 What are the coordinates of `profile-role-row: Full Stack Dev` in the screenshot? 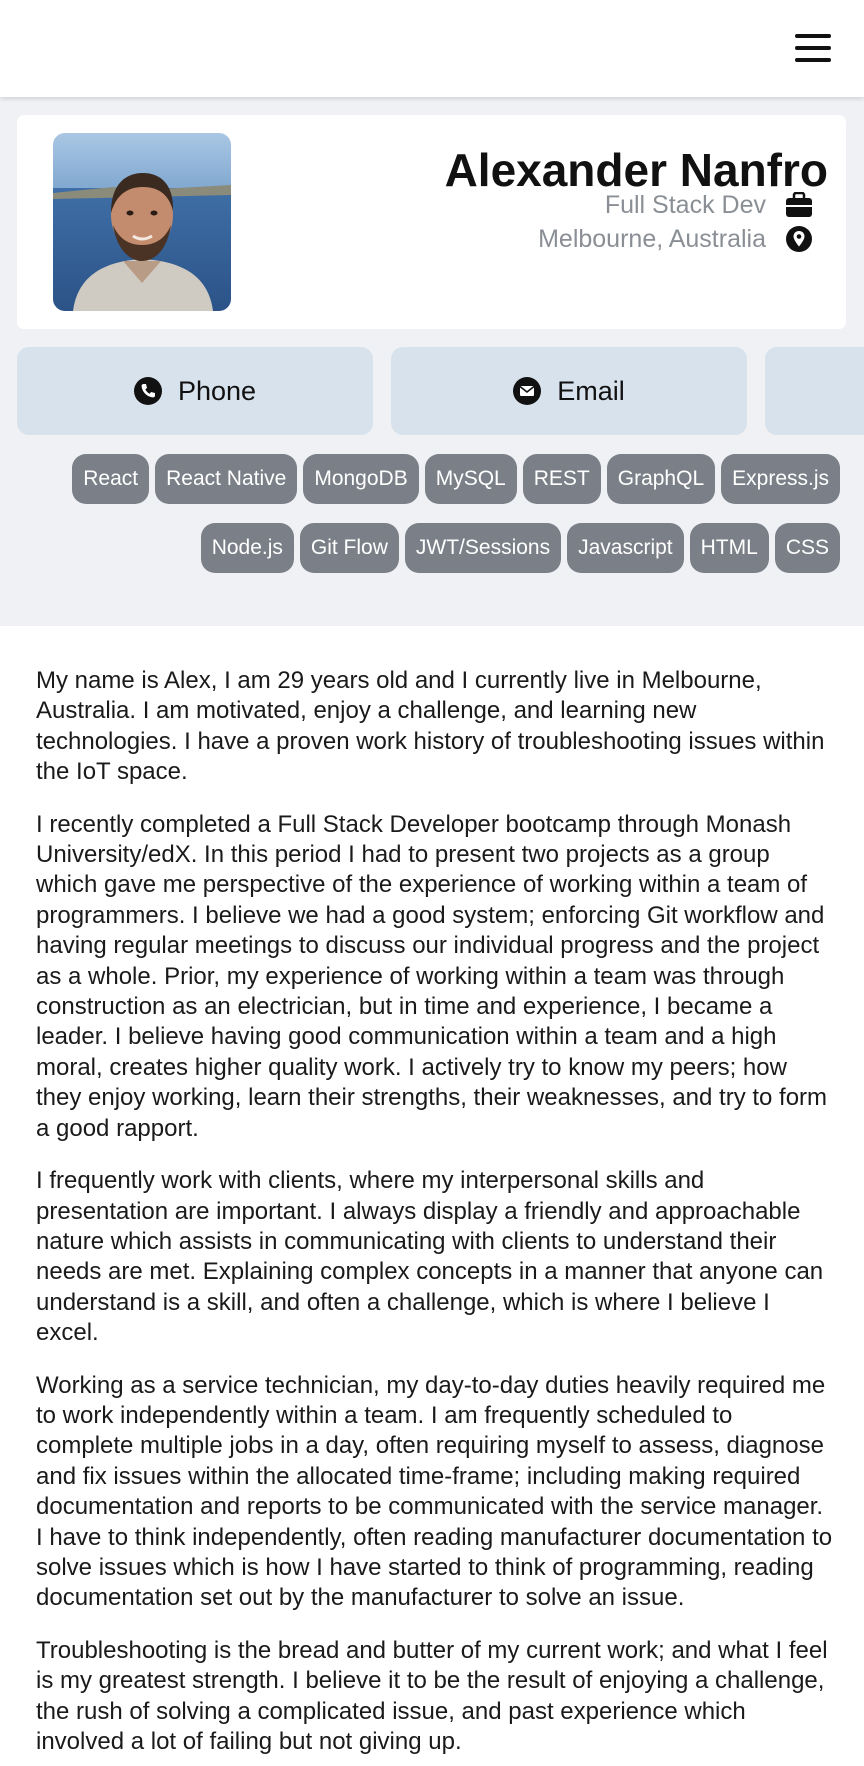 It's located at (709, 205).